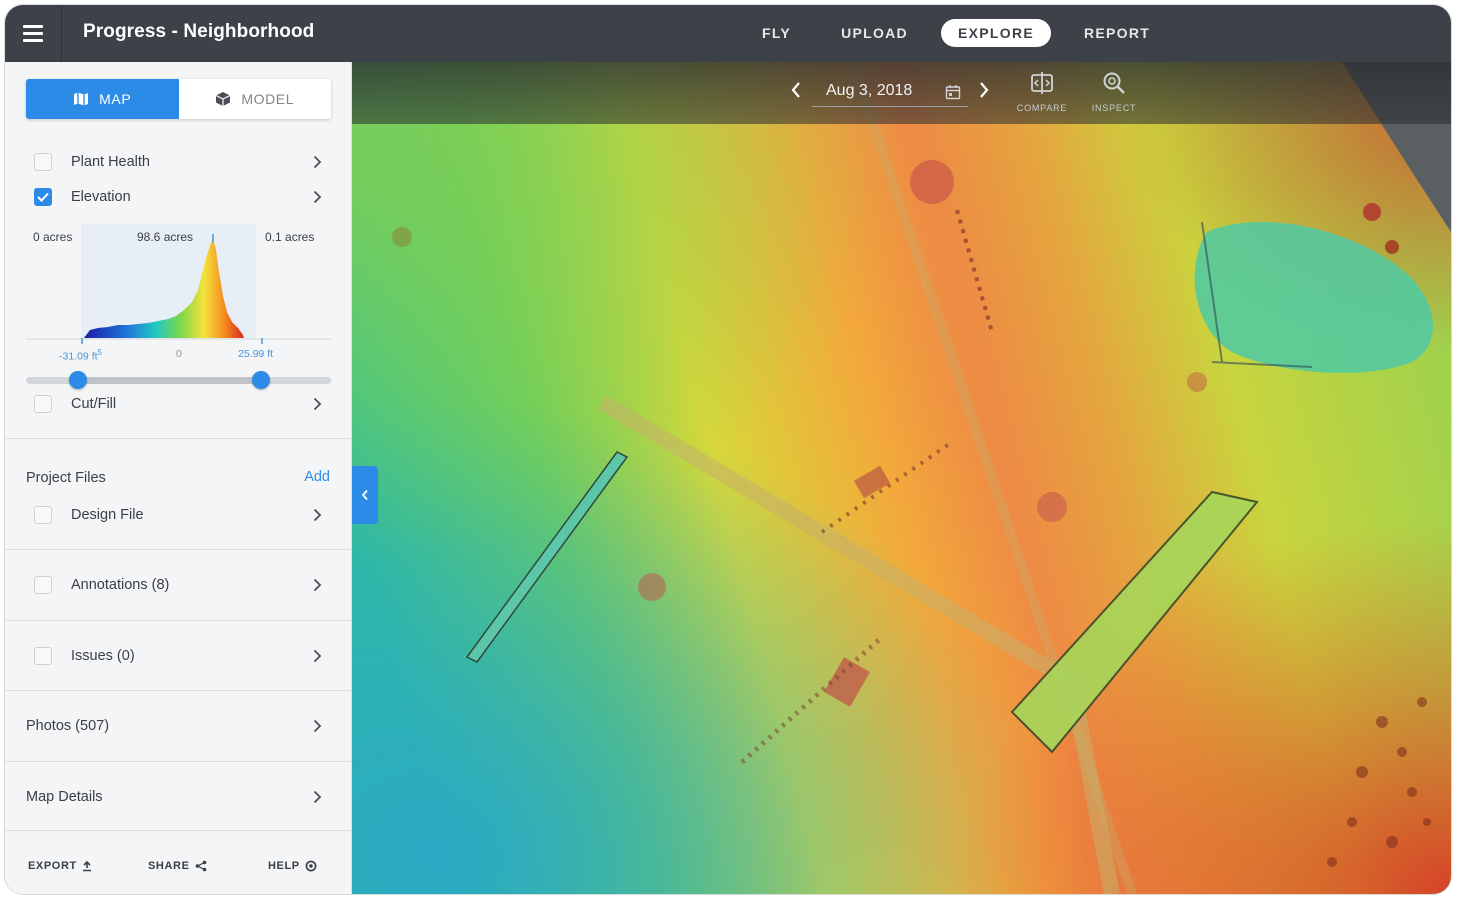  Describe the element at coordinates (178, 162) in the screenshot. I see `layer-plant-health: Plant Health` at that location.